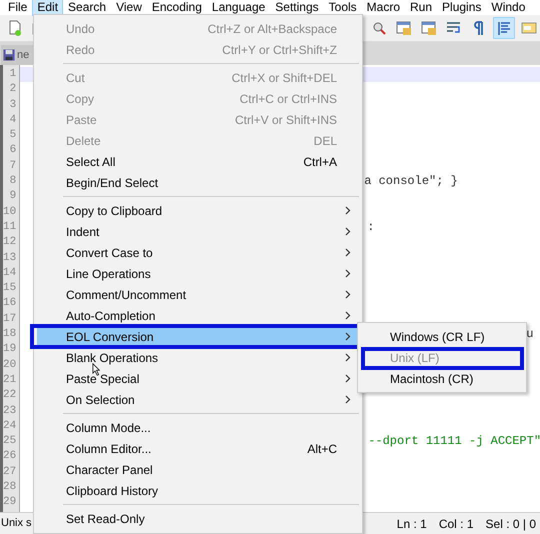 This screenshot has width=540, height=534. What do you see at coordinates (10, 304) in the screenshot?
I see `line-number: 16` at bounding box center [10, 304].